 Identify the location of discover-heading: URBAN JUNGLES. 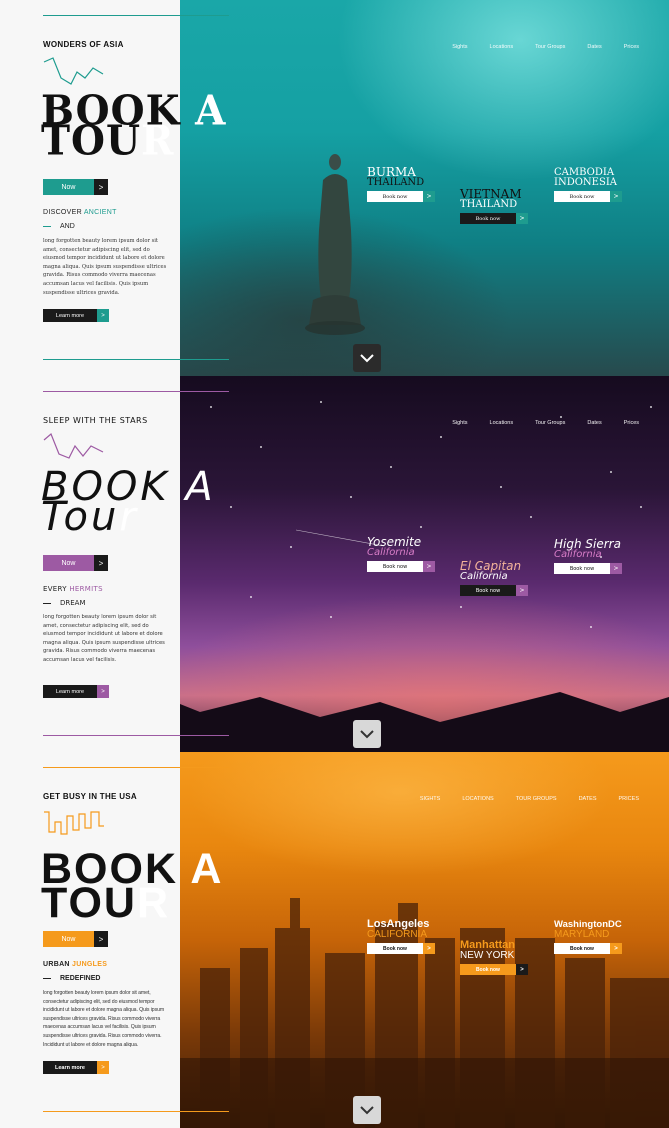
(75, 964).